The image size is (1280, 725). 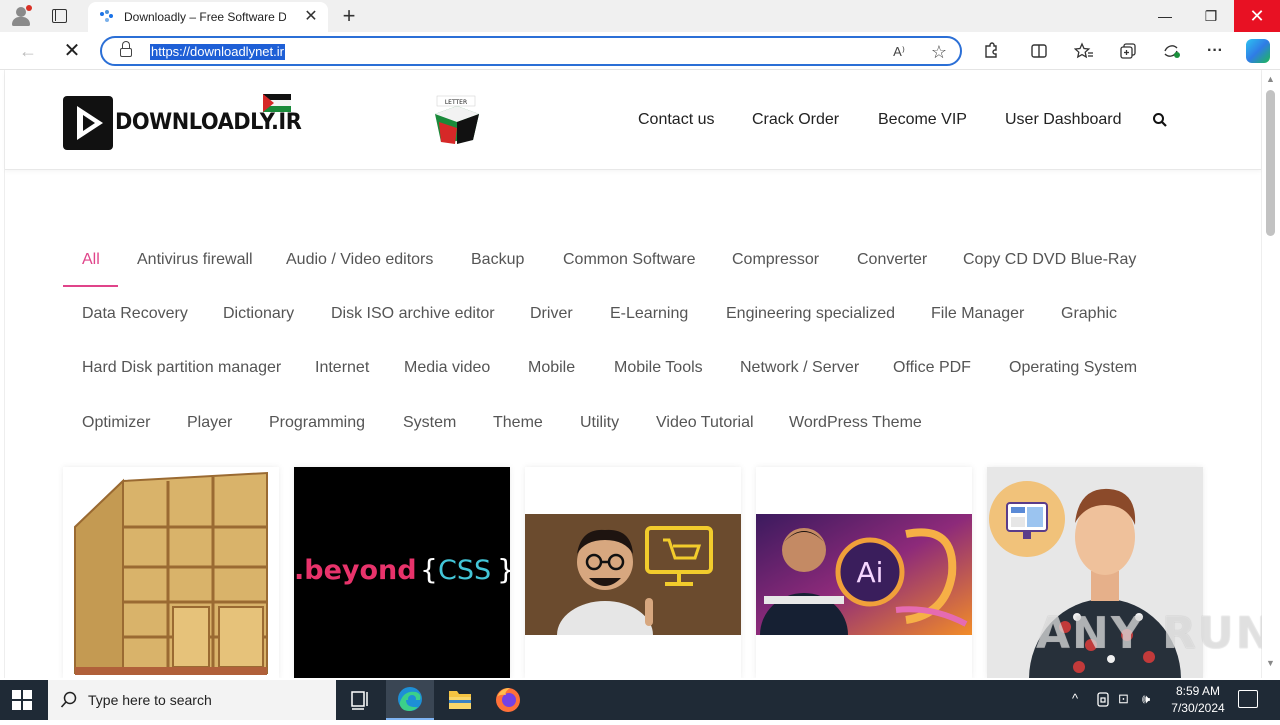 What do you see at coordinates (457, 119) in the screenshot?
I see `watermelon-badge-icon: LETTER` at bounding box center [457, 119].